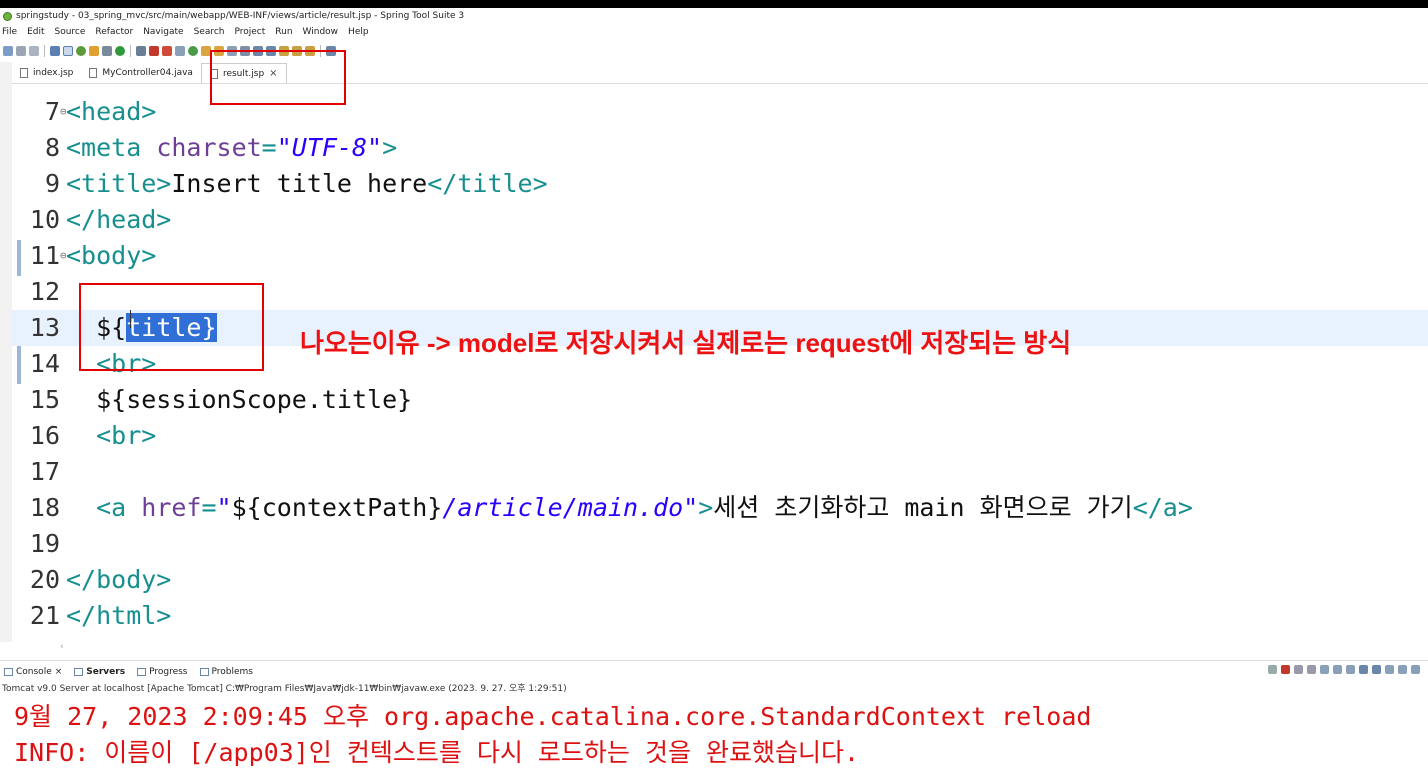 This screenshot has height=779, width=1428. What do you see at coordinates (53, 73) in the screenshot?
I see `tab-label: index.jsp` at bounding box center [53, 73].